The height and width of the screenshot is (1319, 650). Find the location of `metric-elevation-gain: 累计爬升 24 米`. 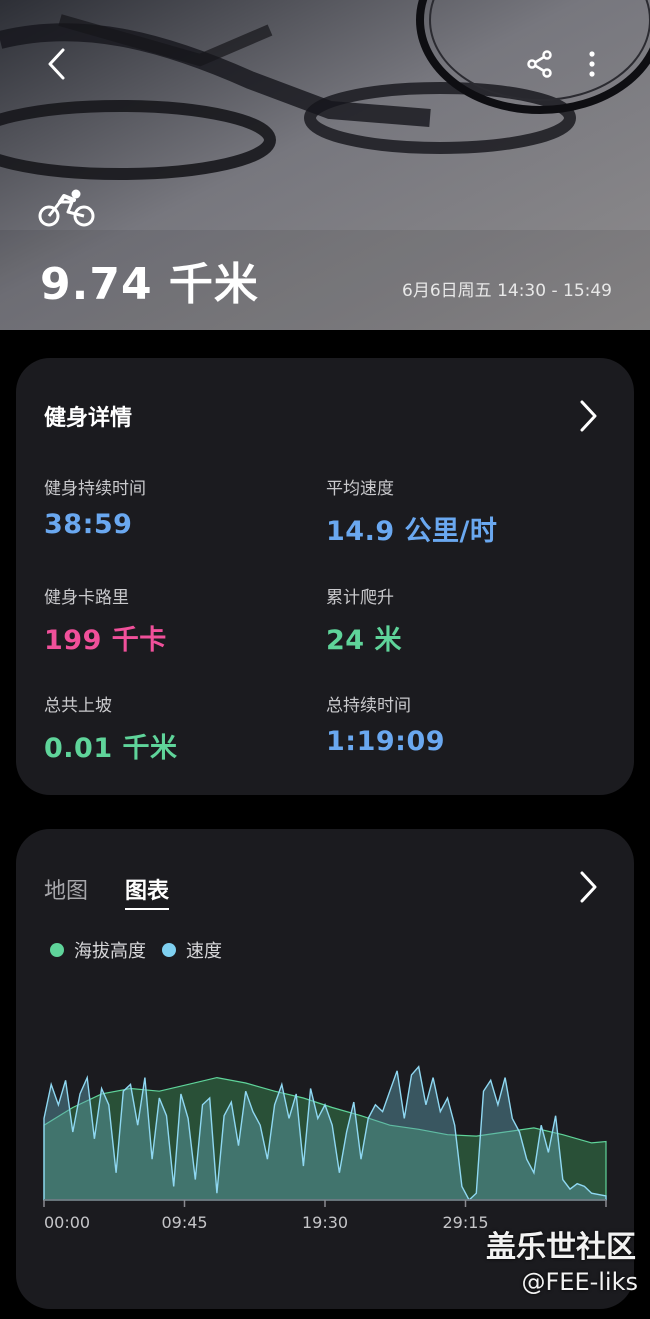

metric-elevation-gain: 累计爬升 24 米 is located at coordinates (364, 620).